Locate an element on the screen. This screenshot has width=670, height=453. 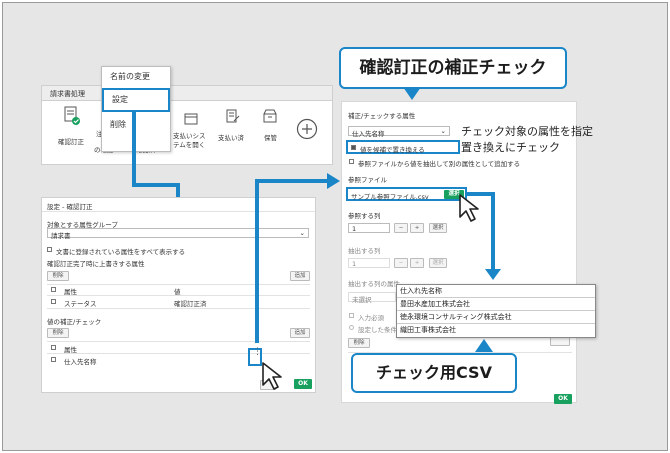
arrow-head-right is located at coordinates (333, 181).